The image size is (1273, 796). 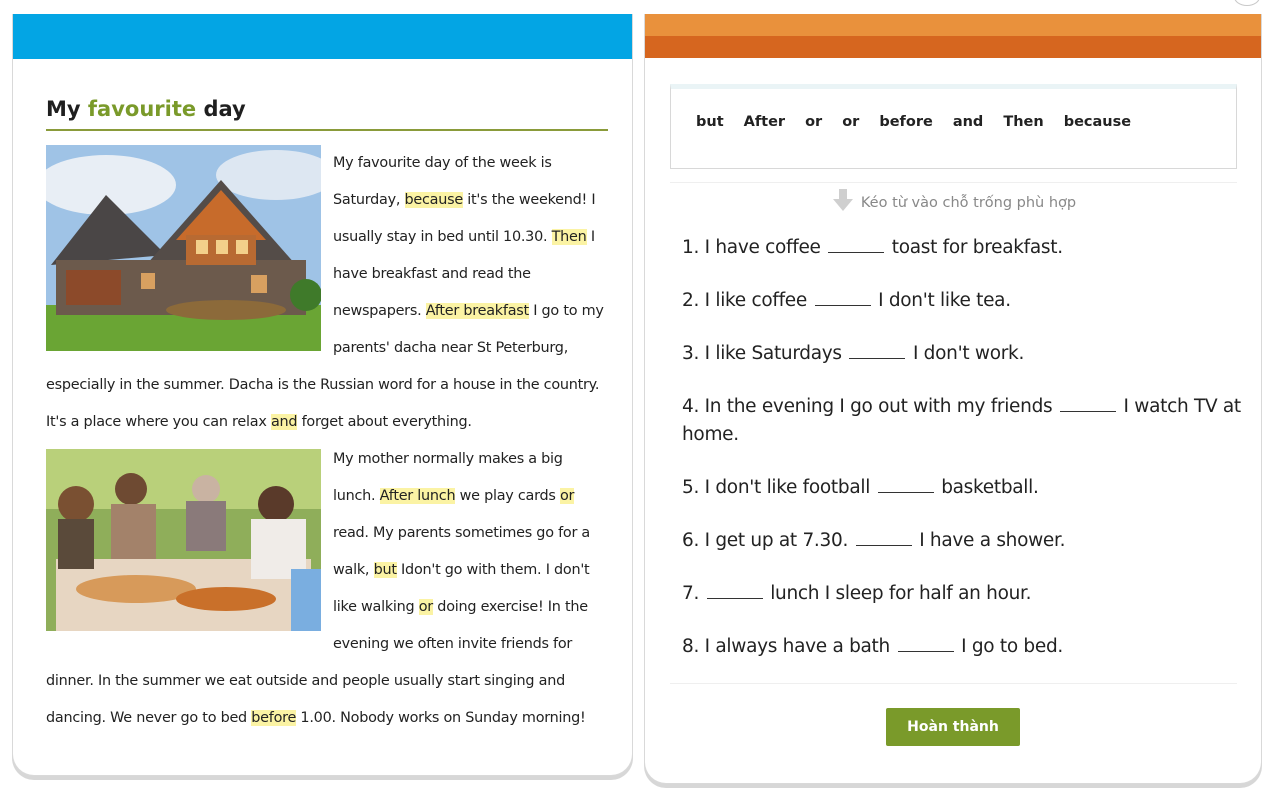 What do you see at coordinates (789, 646) in the screenshot?
I see `question-text-before: 8. I always have a bath` at bounding box center [789, 646].